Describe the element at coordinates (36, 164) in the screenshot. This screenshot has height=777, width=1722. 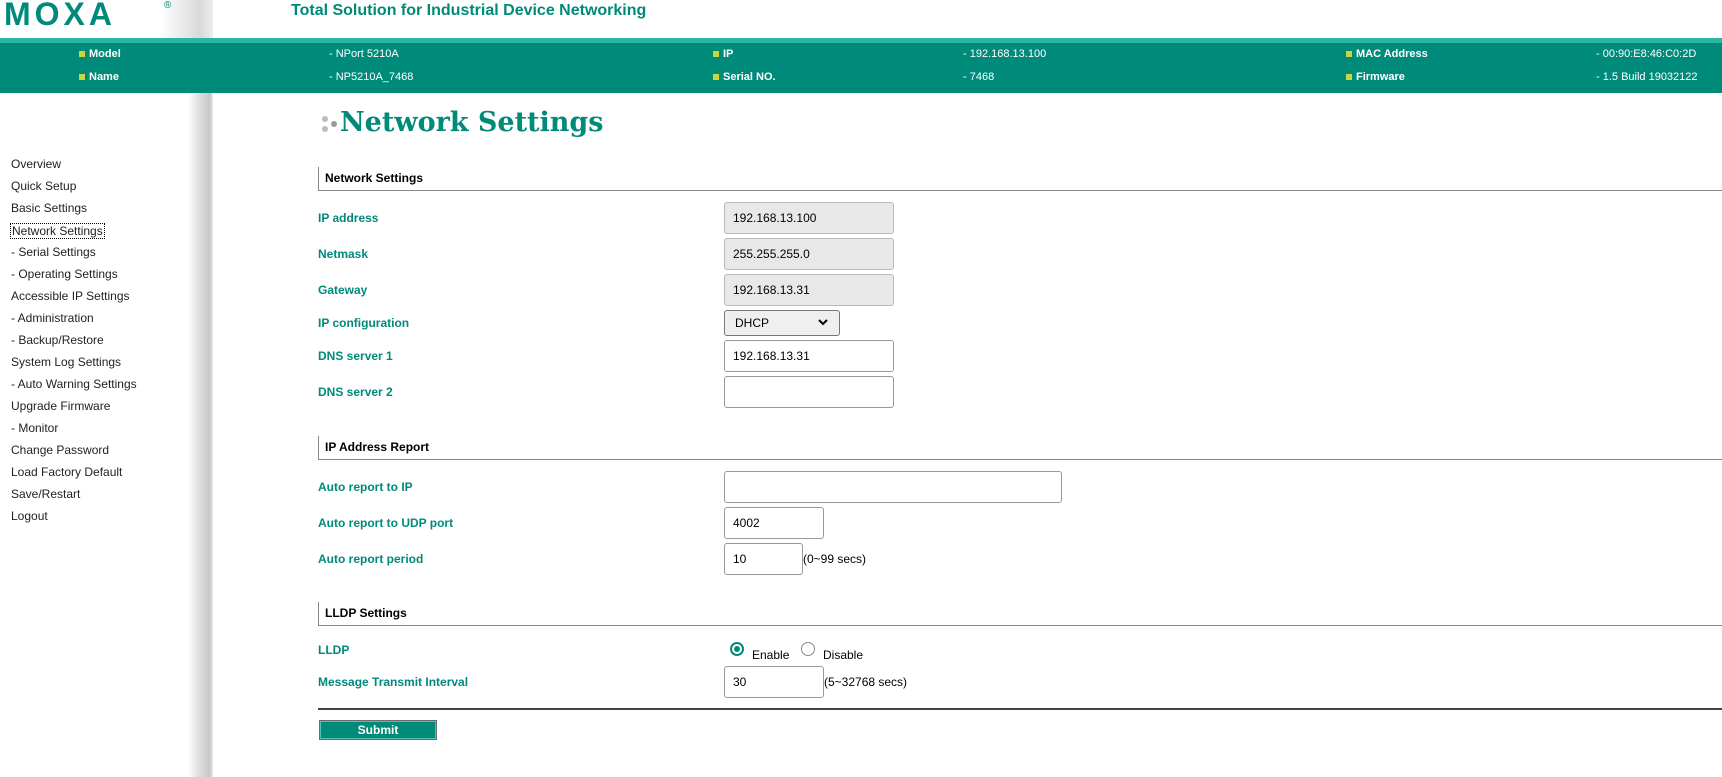
I see `sidebar-item-overview: Overview` at that location.